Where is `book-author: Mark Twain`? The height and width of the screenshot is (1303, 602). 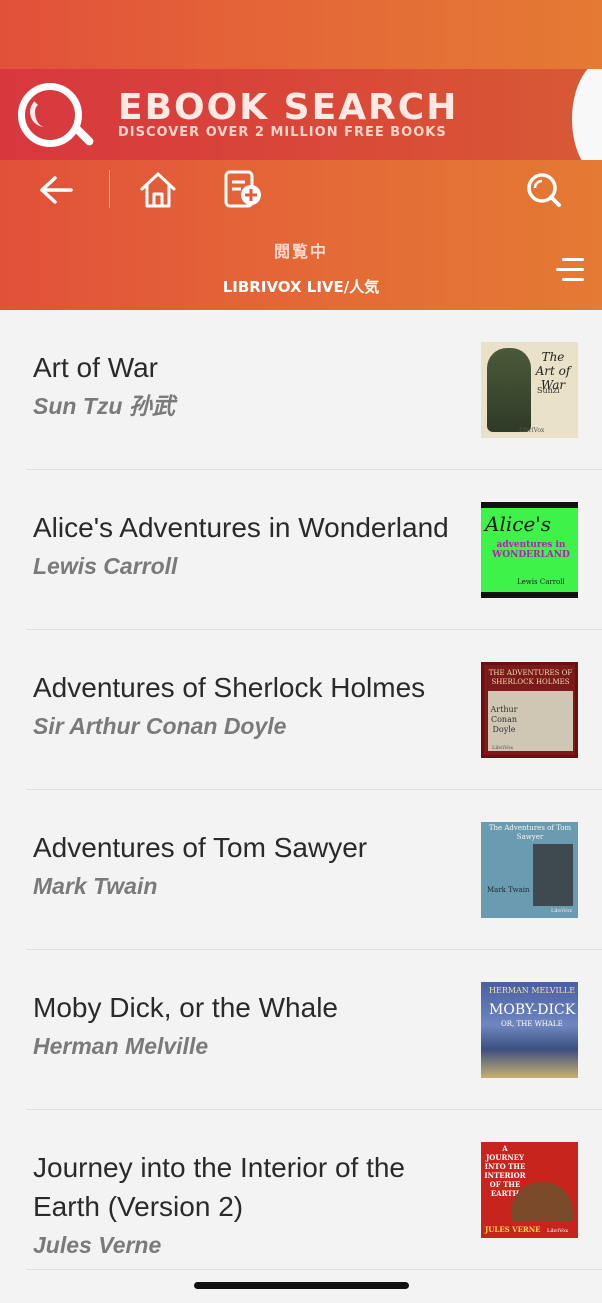
book-author: Mark Twain is located at coordinates (95, 886).